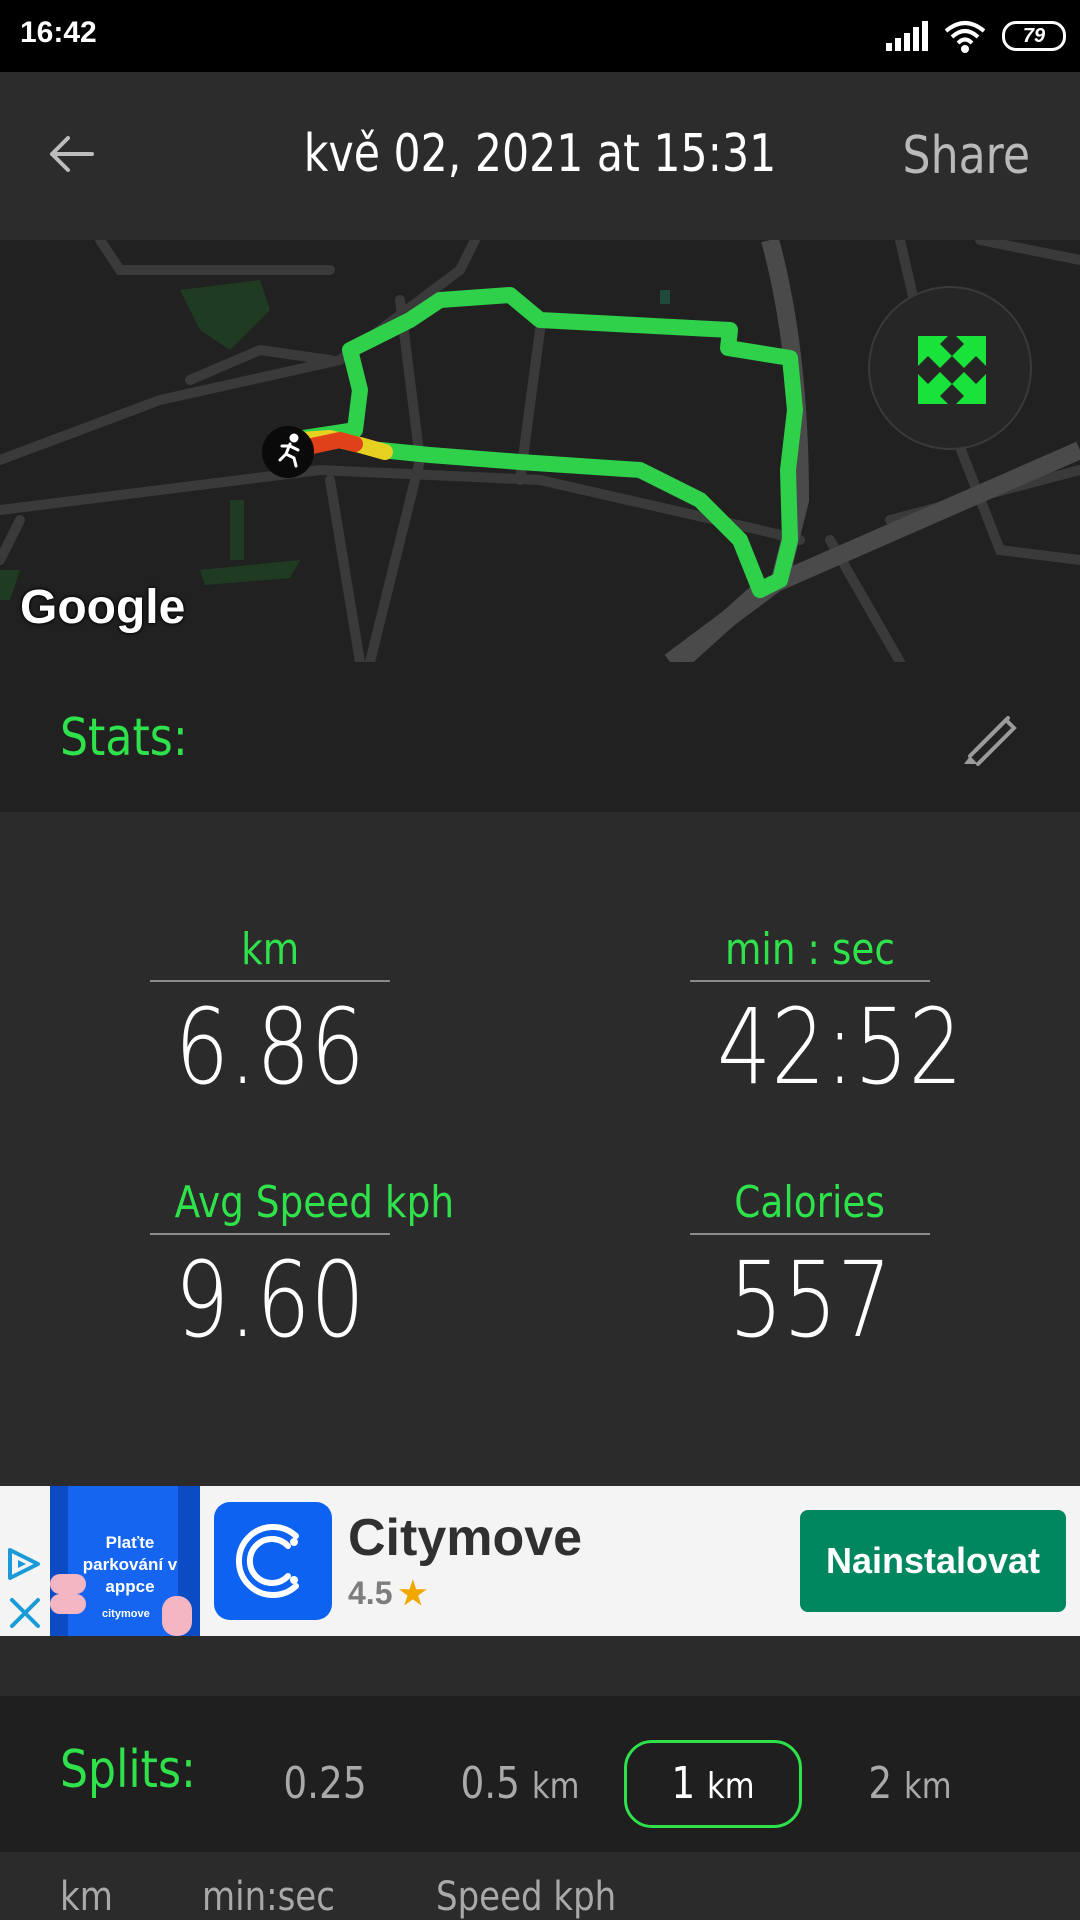  Describe the element at coordinates (966, 156) in the screenshot. I see `share-button: Share` at that location.